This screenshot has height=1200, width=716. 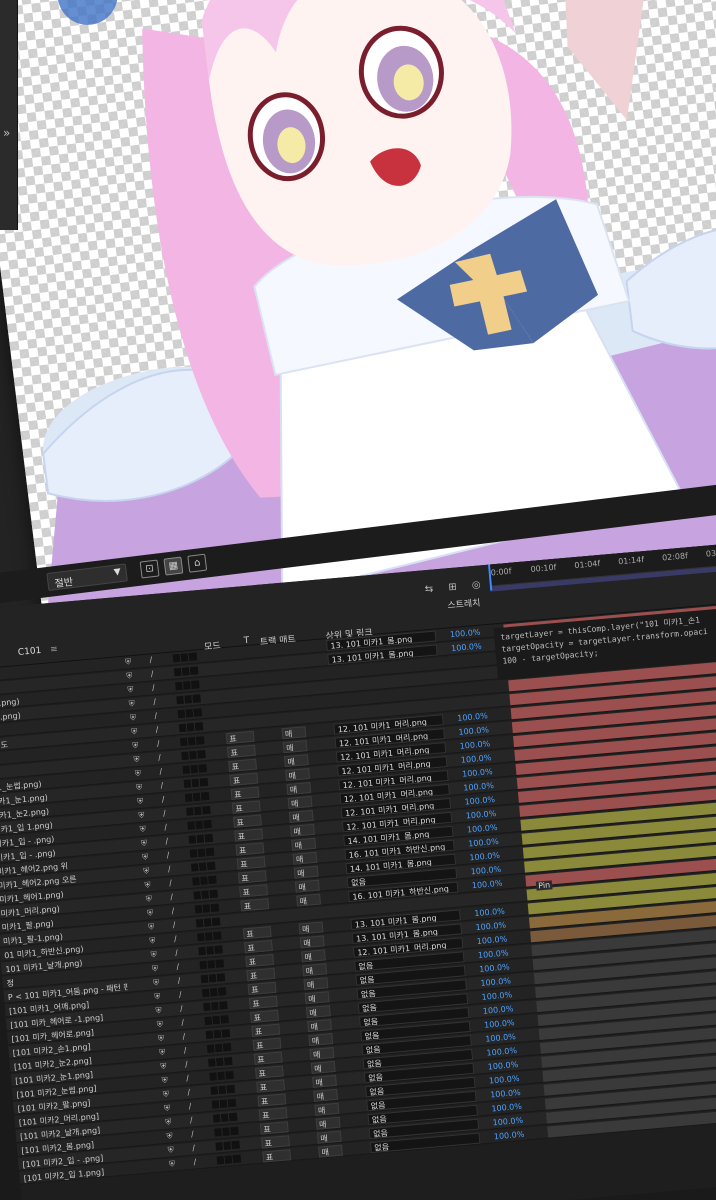 I want to click on project-panel-edge: », so click(x=9, y=115).